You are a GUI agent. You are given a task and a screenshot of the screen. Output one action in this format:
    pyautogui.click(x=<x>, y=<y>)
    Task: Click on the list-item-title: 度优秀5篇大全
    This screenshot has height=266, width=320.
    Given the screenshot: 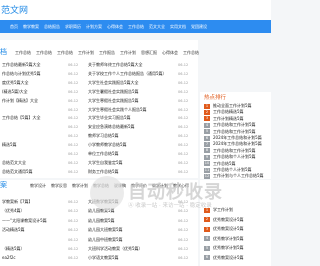 What is the action you would take?
    pyautogui.click(x=33, y=83)
    